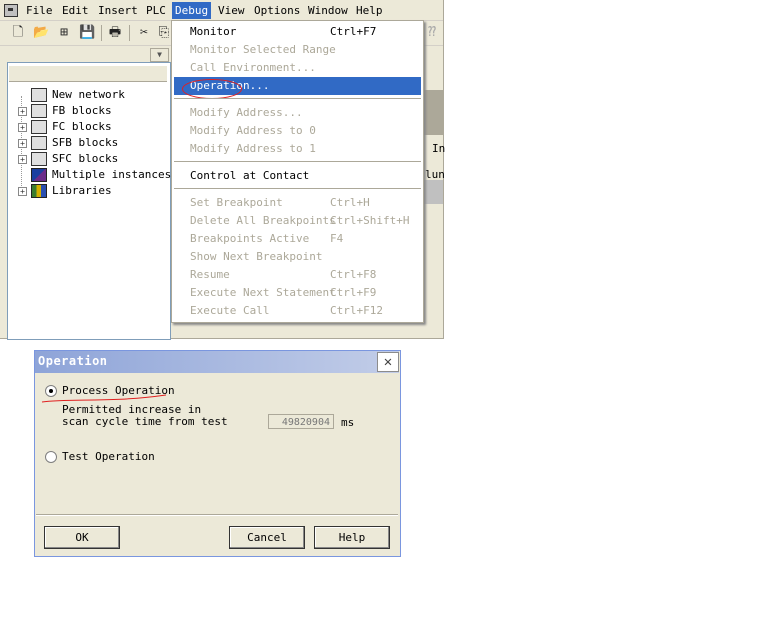  What do you see at coordinates (64, 33) in the screenshot?
I see `accessible-nodes-icon: ⊞` at bounding box center [64, 33].